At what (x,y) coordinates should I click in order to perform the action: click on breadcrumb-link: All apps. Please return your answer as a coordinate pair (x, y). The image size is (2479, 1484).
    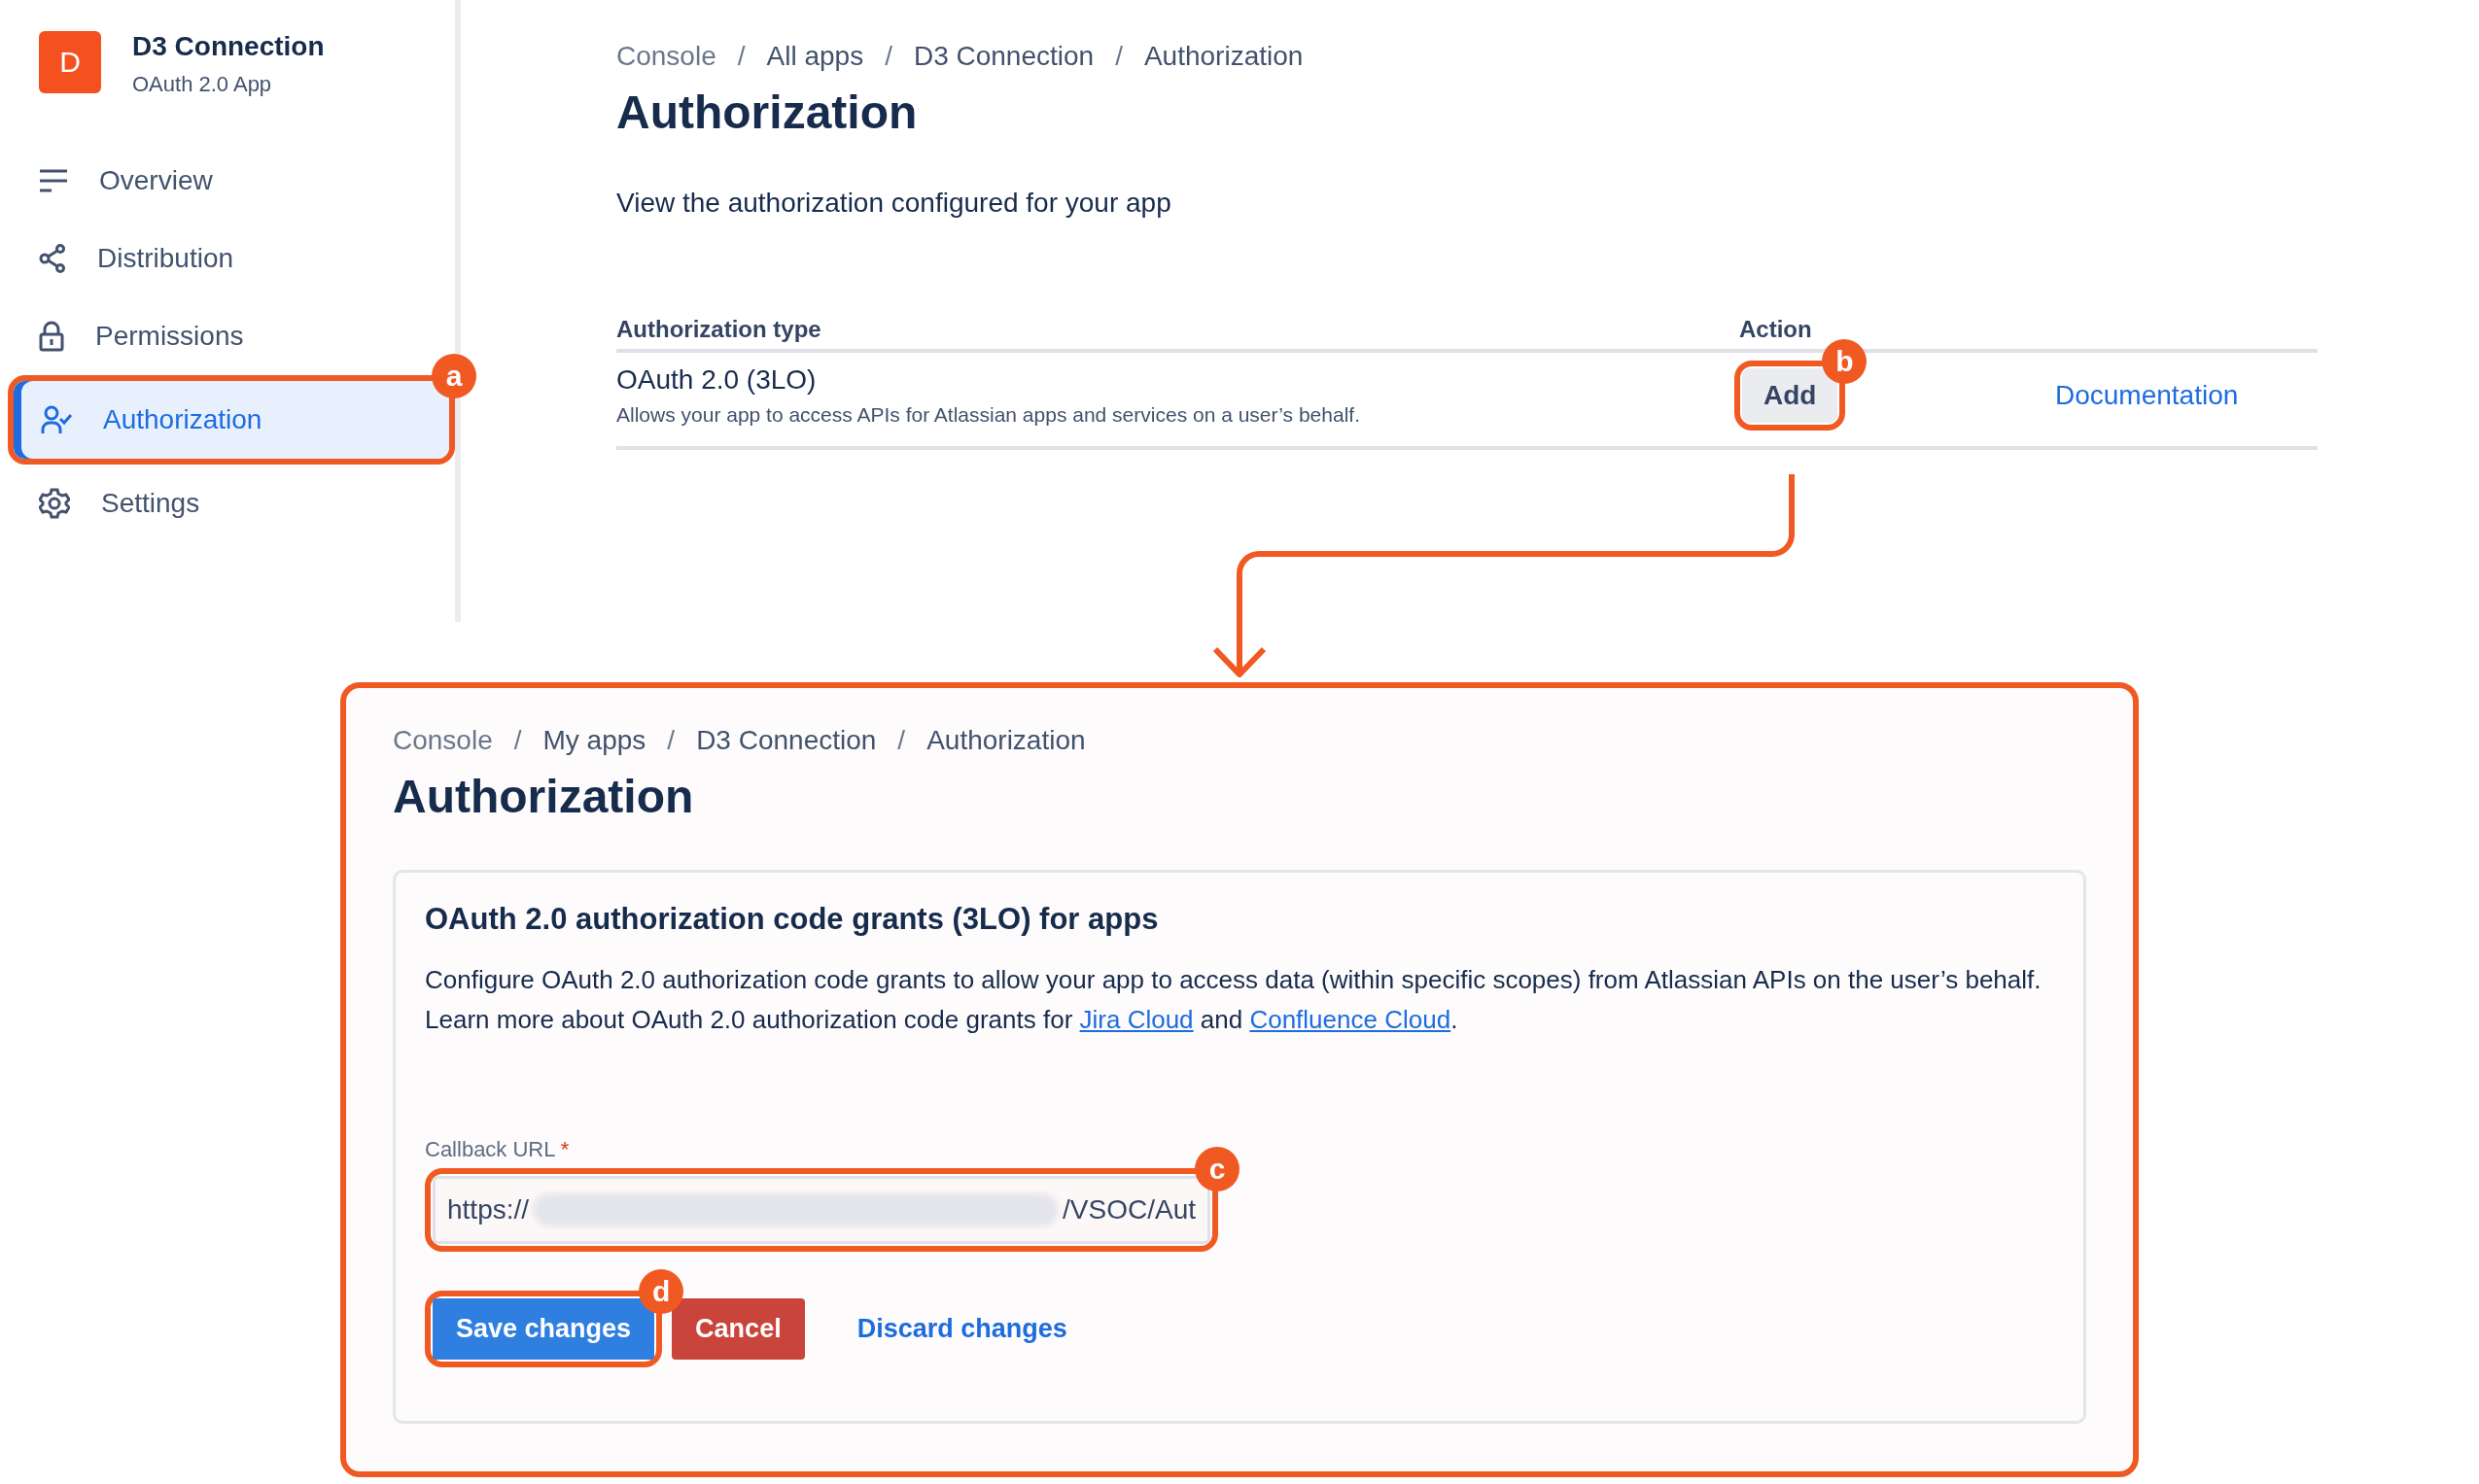
    Looking at the image, I should click on (815, 56).